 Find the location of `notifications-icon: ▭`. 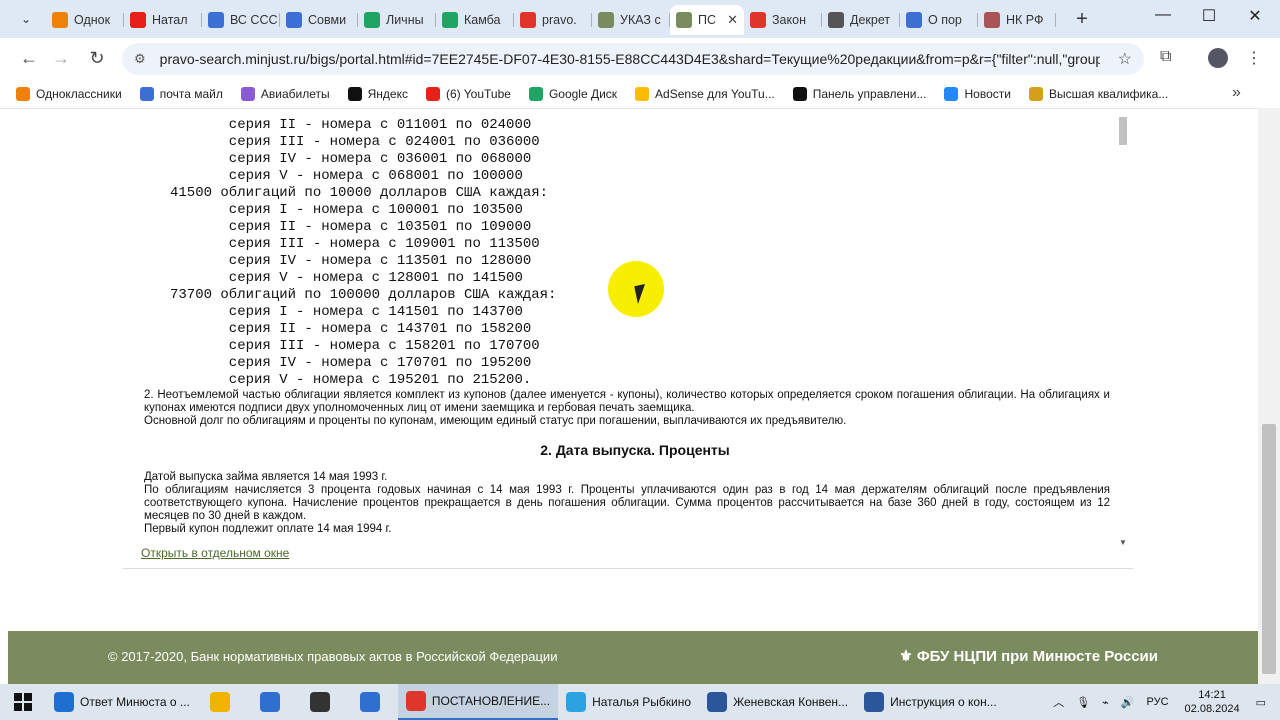

notifications-icon: ▭ is located at coordinates (1261, 702).